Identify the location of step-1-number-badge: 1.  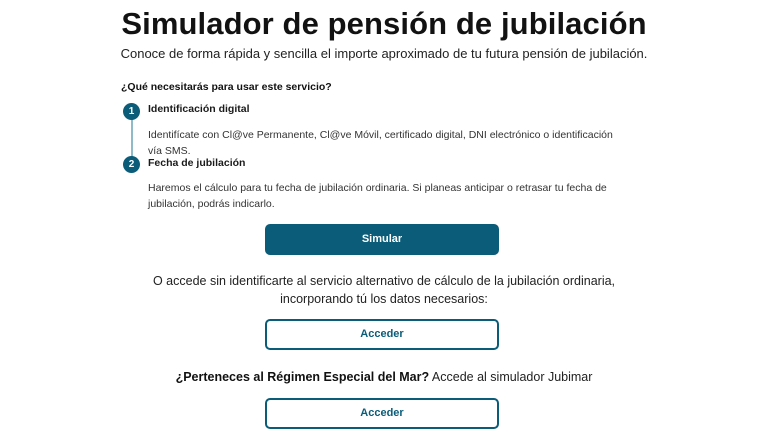
(131, 111).